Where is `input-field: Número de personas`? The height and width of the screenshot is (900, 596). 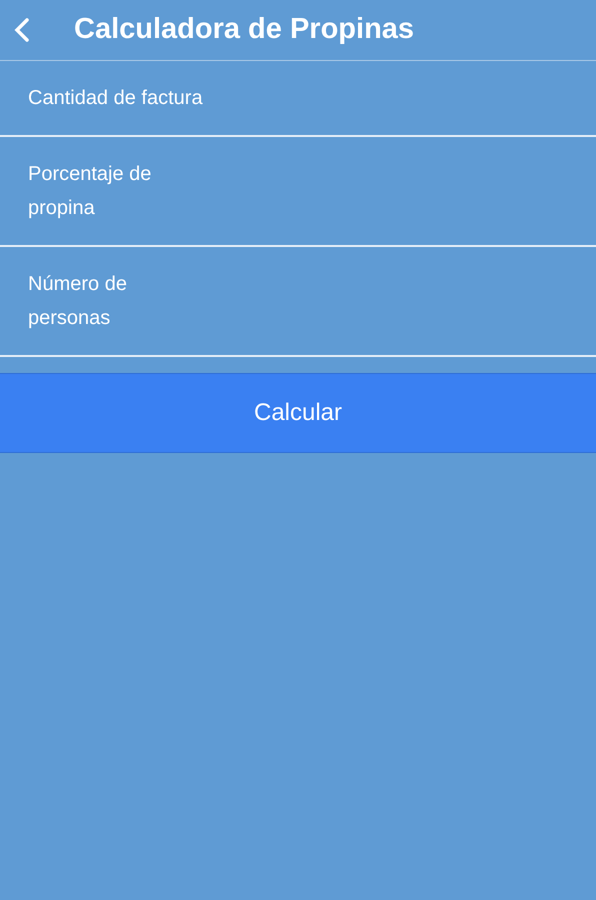 input-field: Número de personas is located at coordinates (298, 302).